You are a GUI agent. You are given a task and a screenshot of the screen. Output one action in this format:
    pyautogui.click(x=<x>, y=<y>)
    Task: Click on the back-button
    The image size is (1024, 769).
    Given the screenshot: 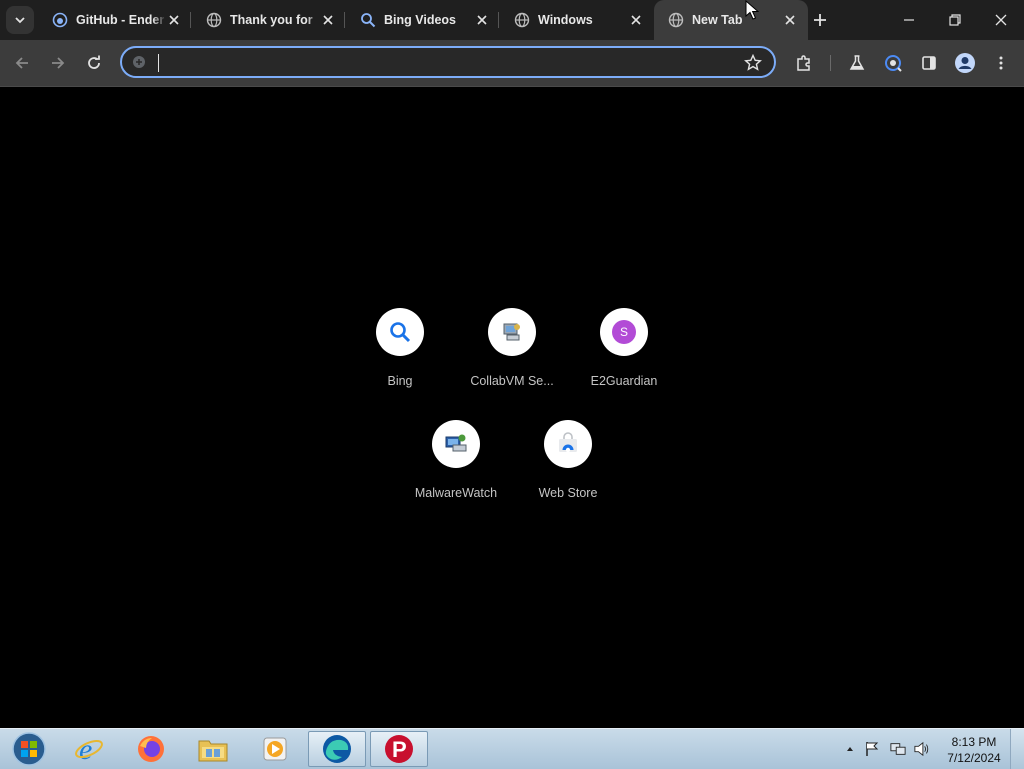 What is the action you would take?
    pyautogui.click(x=22, y=63)
    